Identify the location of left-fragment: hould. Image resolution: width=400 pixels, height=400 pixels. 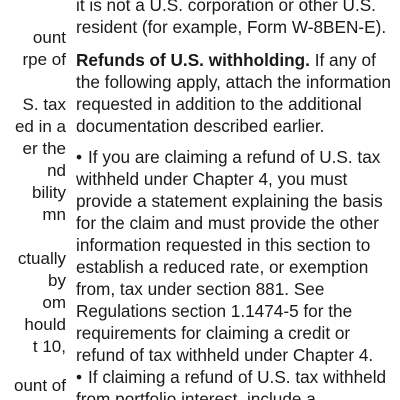
(45, 324).